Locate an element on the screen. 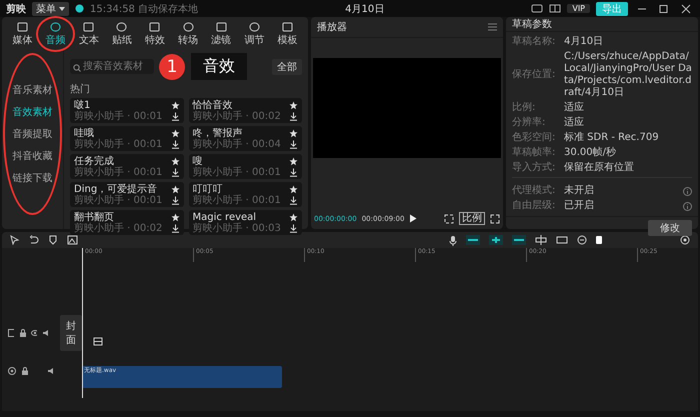 This screenshot has height=417, width=700. sidebar-item: 音效素材 is located at coordinates (32, 112).